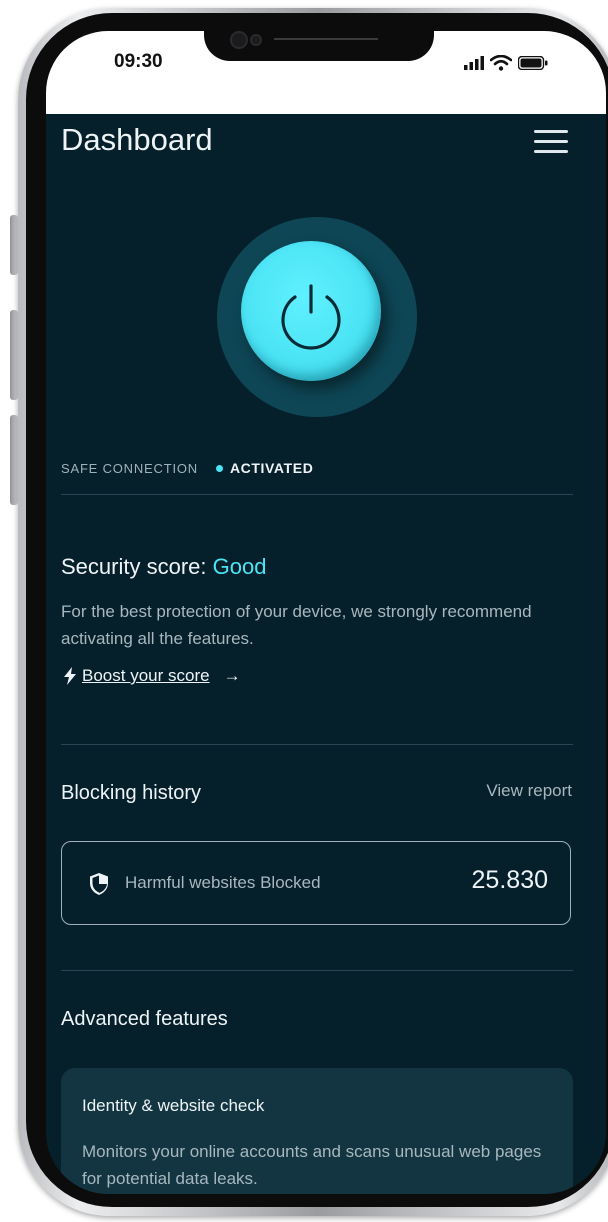 This screenshot has height=1222, width=608. What do you see at coordinates (271, 468) in the screenshot?
I see `connection-state: ACTIVATED` at bounding box center [271, 468].